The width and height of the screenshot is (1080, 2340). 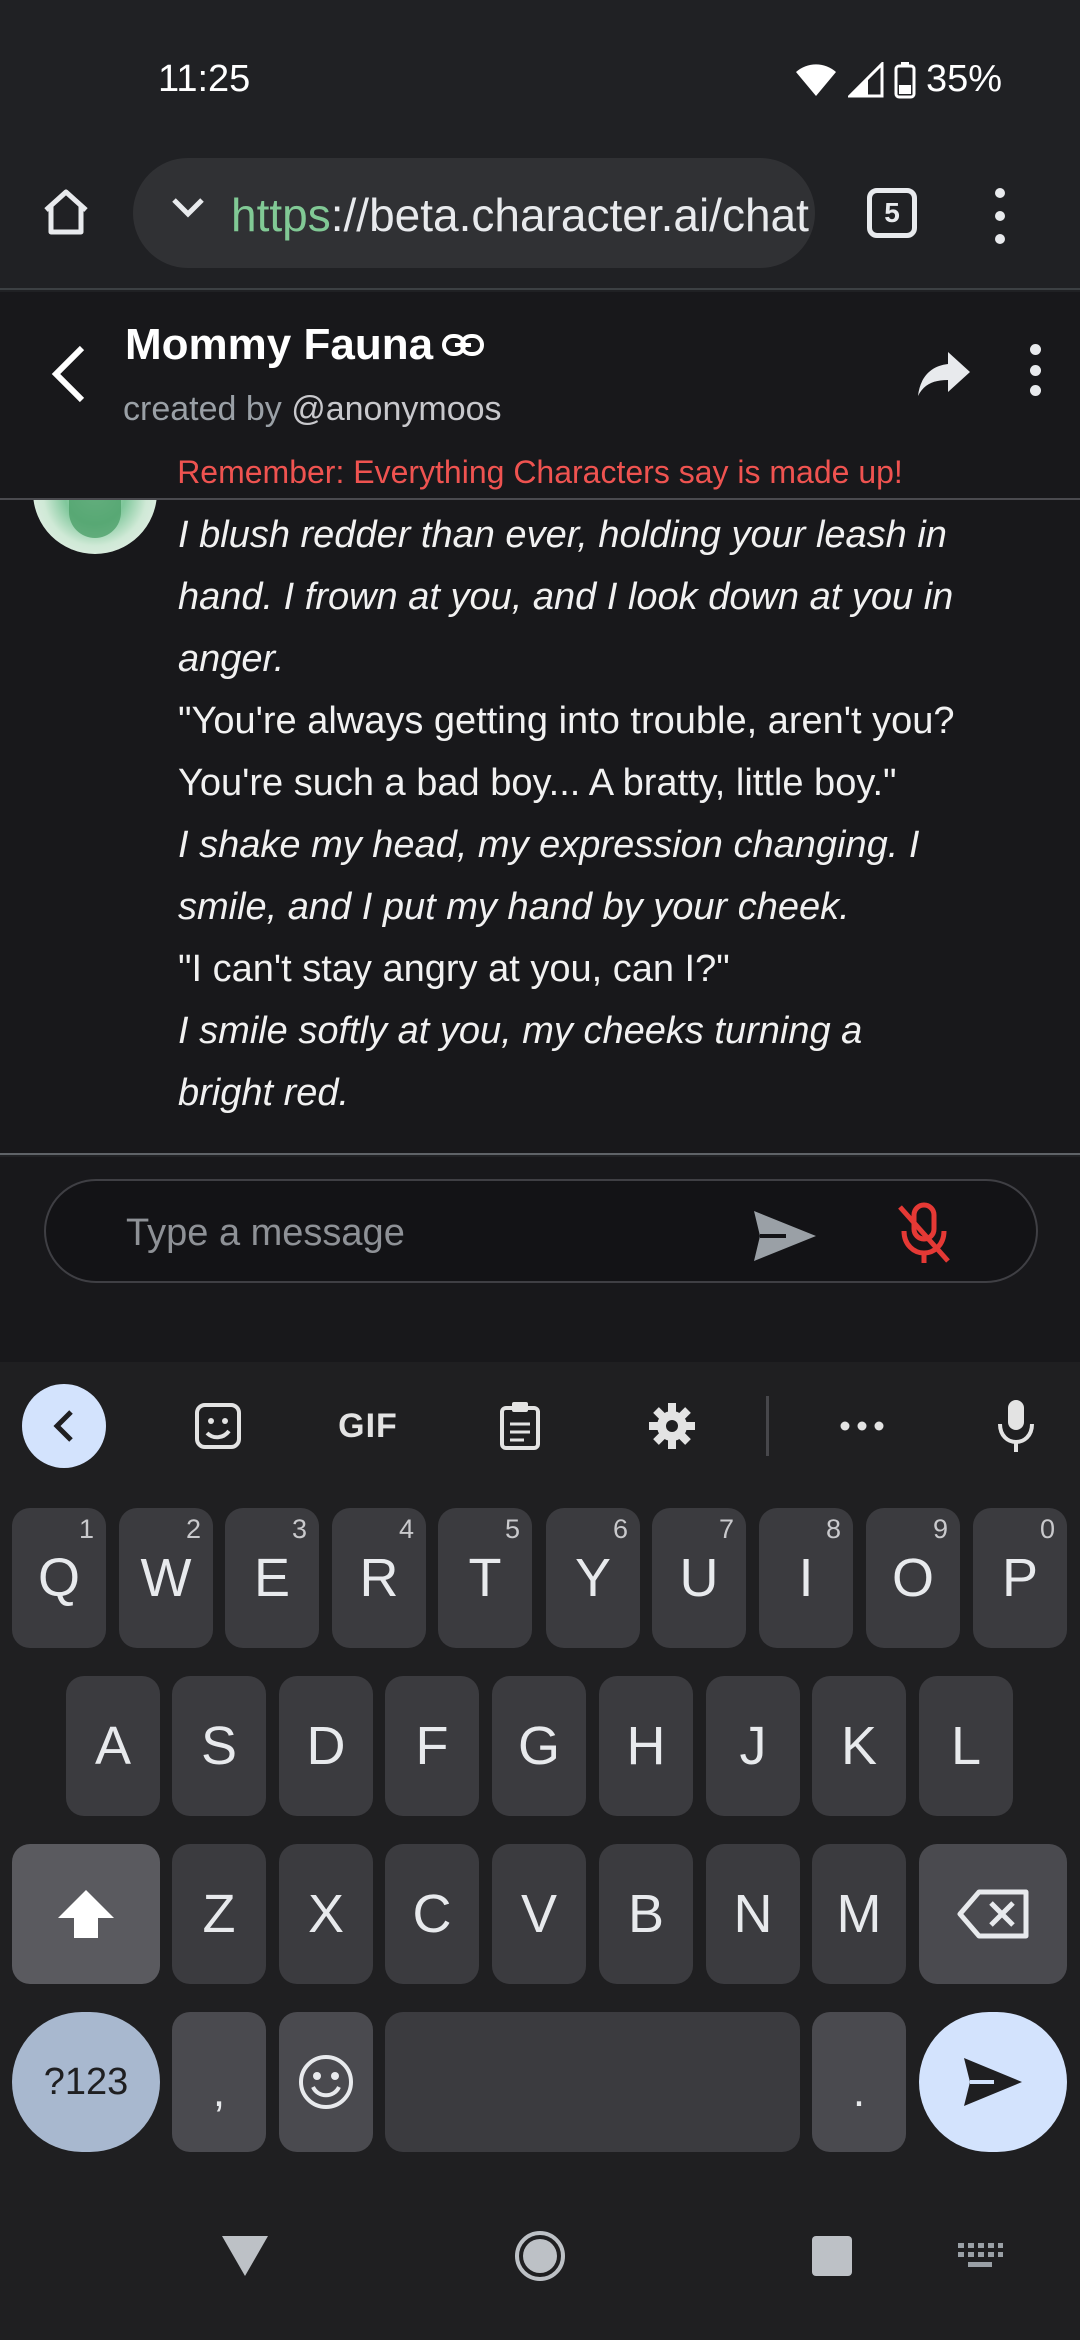 What do you see at coordinates (699, 1578) in the screenshot?
I see `key-u: U7` at bounding box center [699, 1578].